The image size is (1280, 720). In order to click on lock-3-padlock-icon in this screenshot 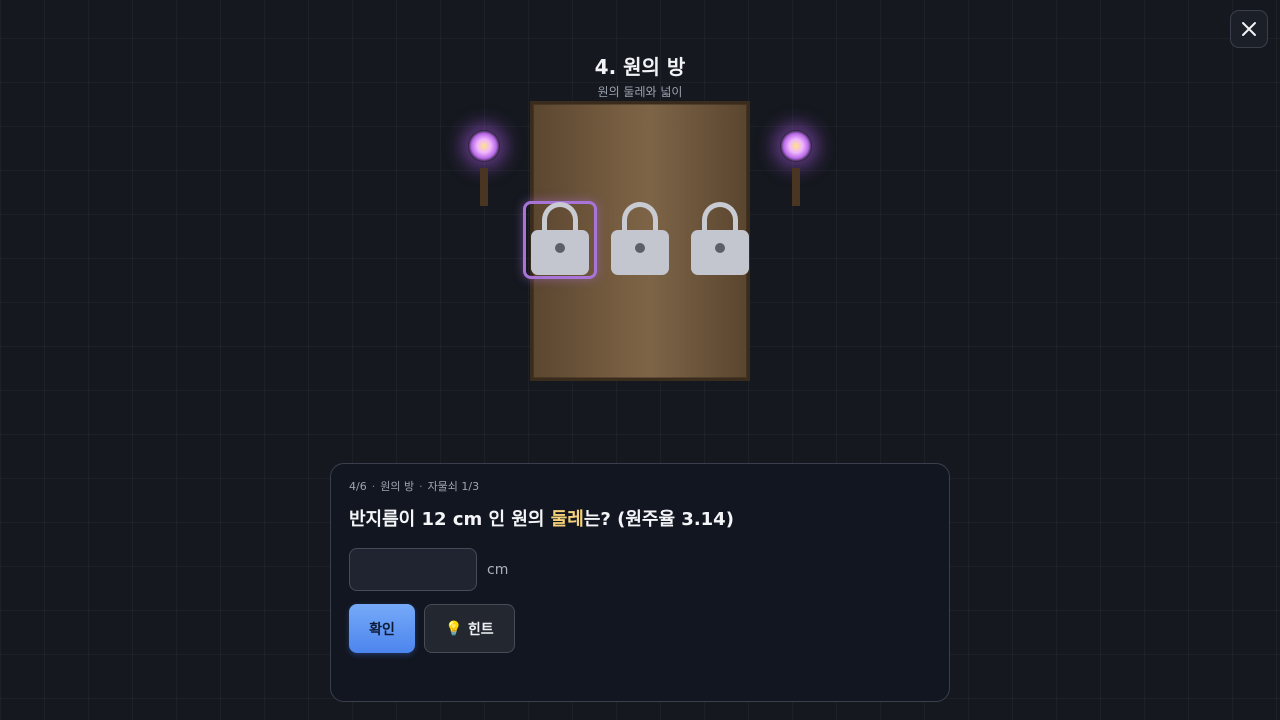, I will do `click(720, 239)`.